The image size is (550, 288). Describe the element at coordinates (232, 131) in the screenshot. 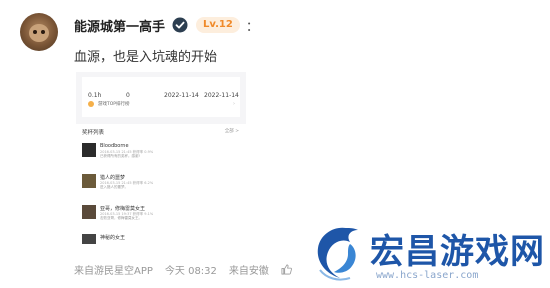

I see `achievements-all-link: 全部 >` at that location.